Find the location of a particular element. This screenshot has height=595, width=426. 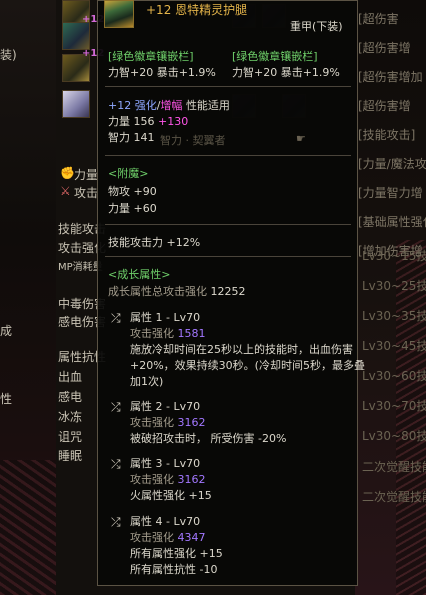

intelligence-line: 智力 141 is located at coordinates (131, 137).